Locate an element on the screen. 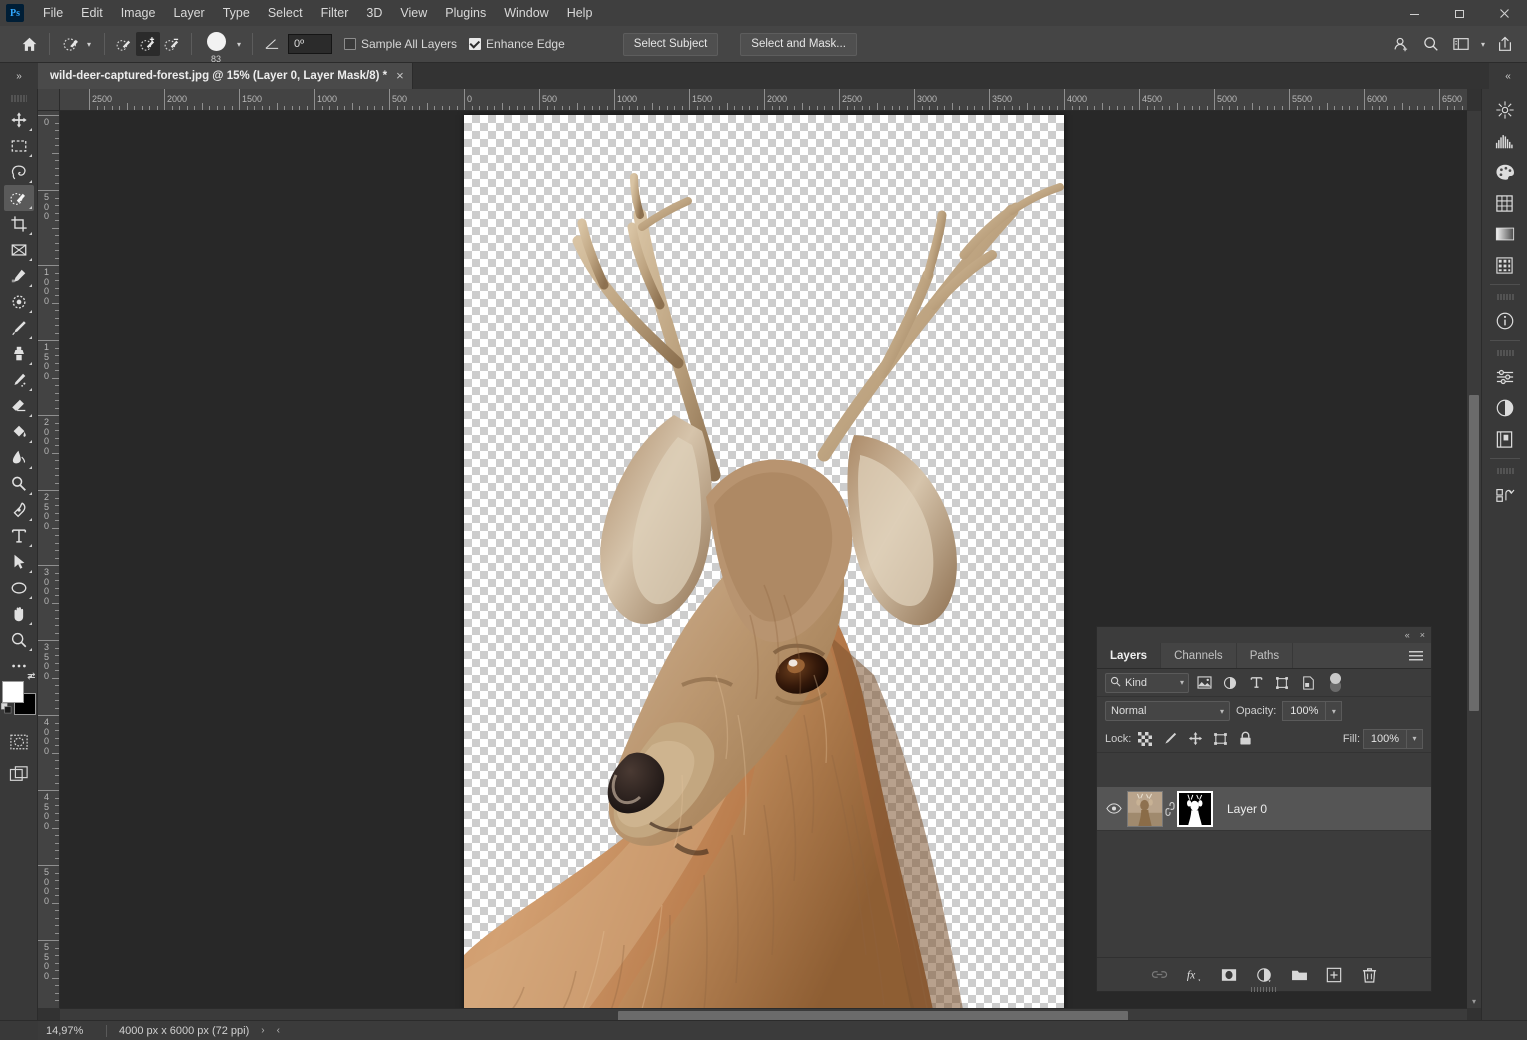  menu-file: File is located at coordinates (53, 13).